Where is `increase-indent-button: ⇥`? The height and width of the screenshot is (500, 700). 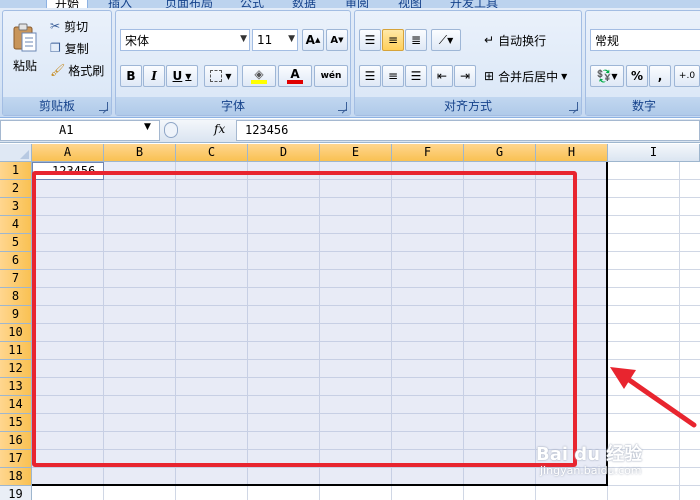 increase-indent-button: ⇥ is located at coordinates (465, 76).